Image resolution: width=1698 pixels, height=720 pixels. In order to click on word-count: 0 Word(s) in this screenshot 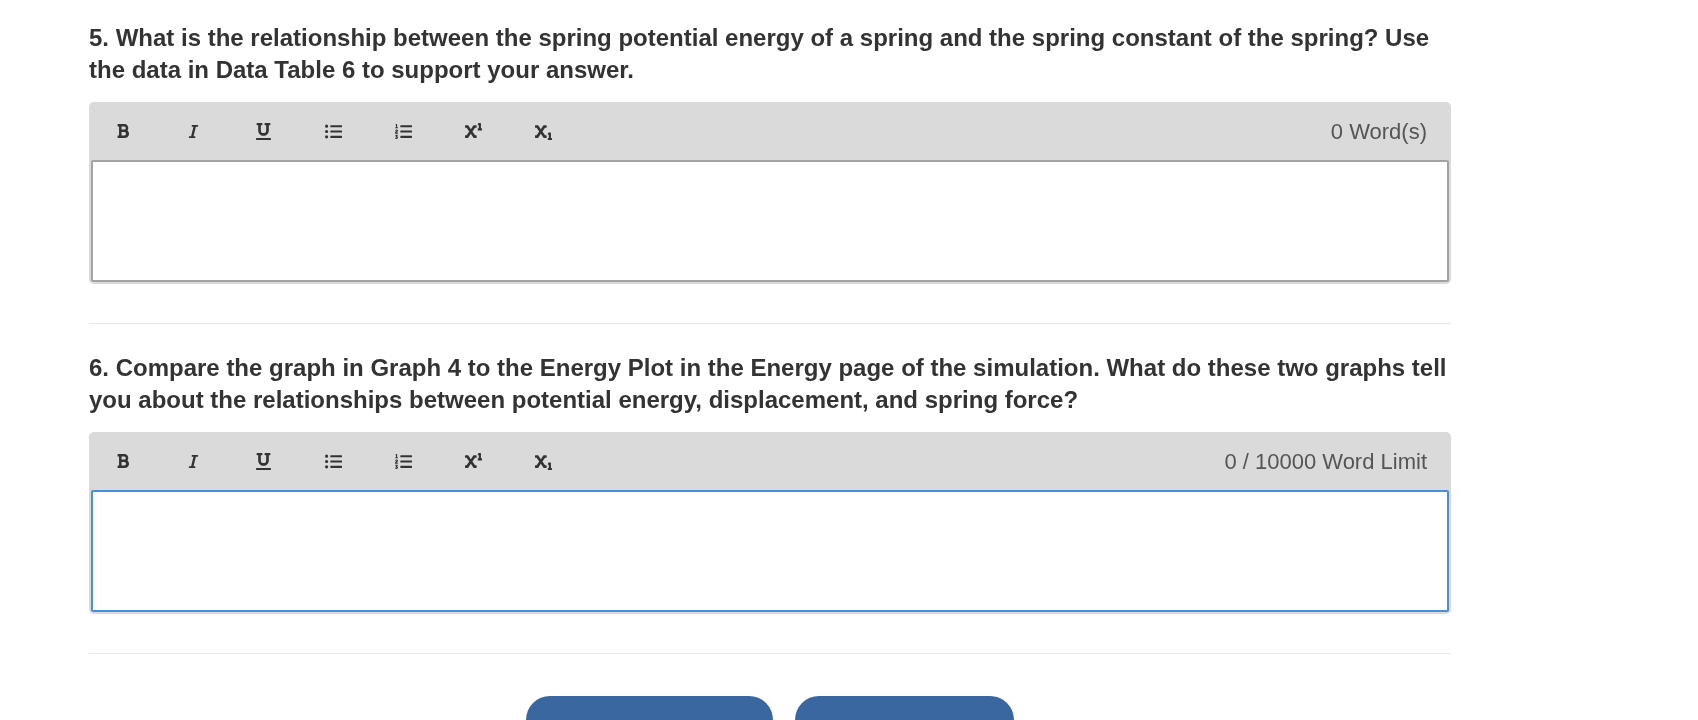, I will do `click(1378, 131)`.